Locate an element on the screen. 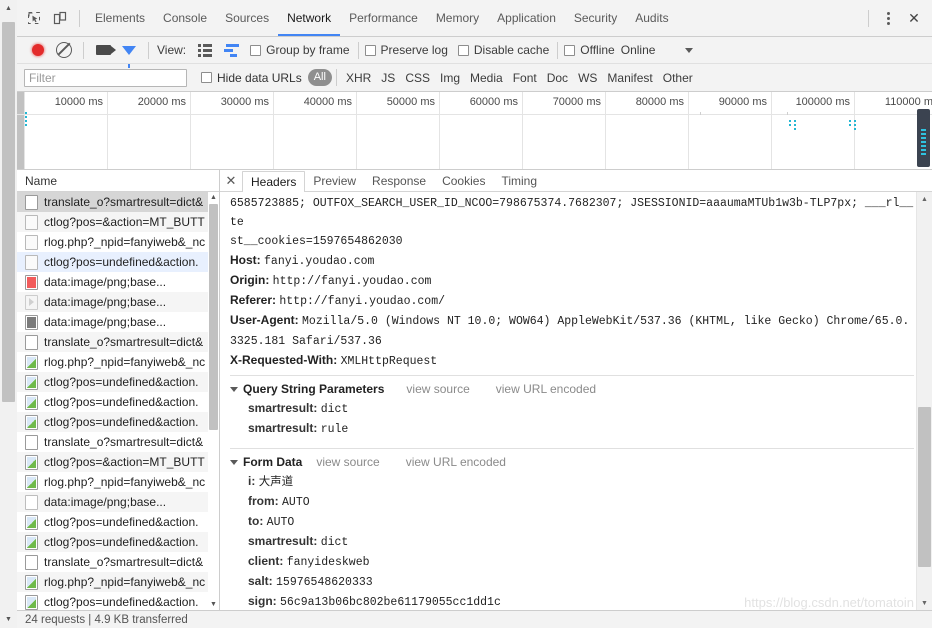 The height and width of the screenshot is (628, 932). detail-scroll-down-icon: ▼ is located at coordinates (924, 603).